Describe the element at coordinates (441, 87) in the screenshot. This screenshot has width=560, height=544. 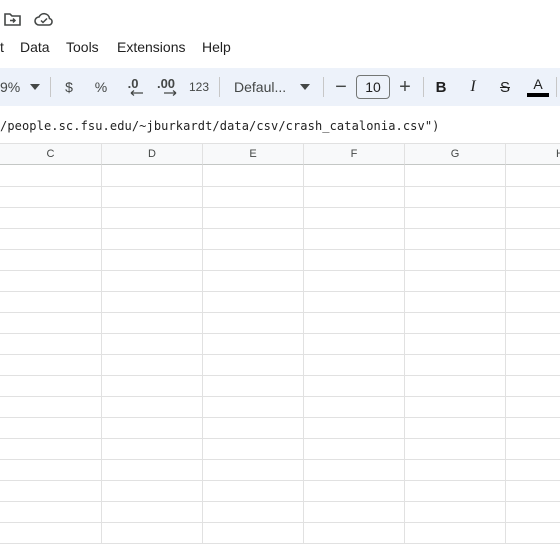
I see `bold-button: B` at that location.